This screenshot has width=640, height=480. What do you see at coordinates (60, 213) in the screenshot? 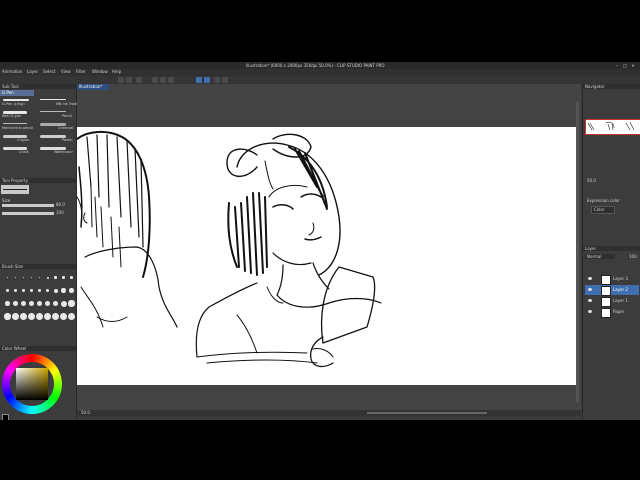
I see `opacity-value: 100` at bounding box center [60, 213].